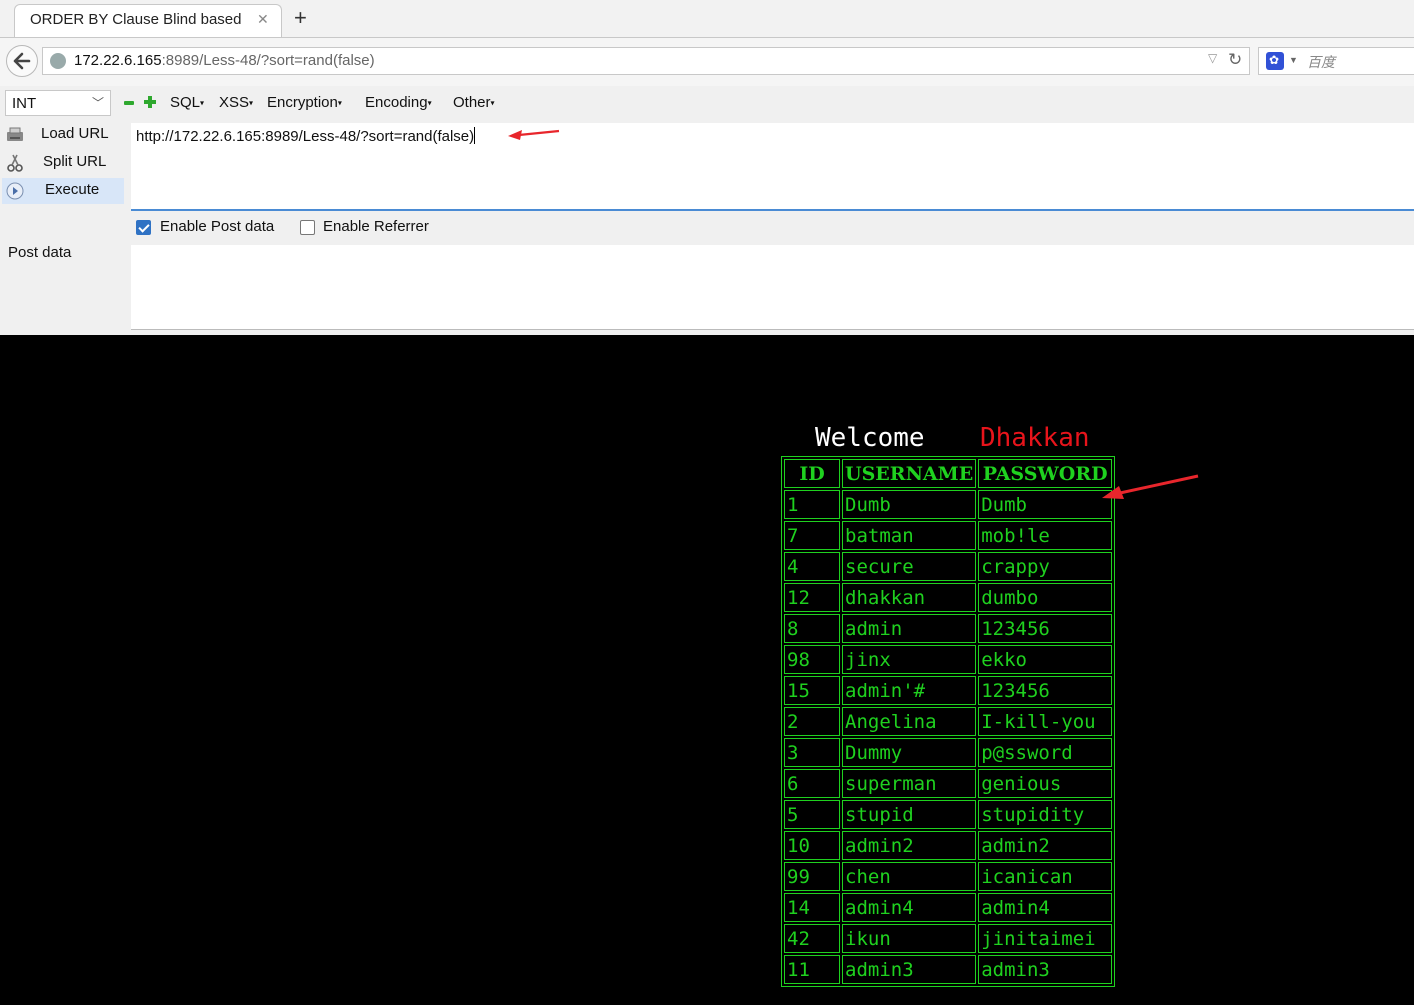 The image size is (1414, 1005). I want to click on column-header-username: USERNAME, so click(909, 473).